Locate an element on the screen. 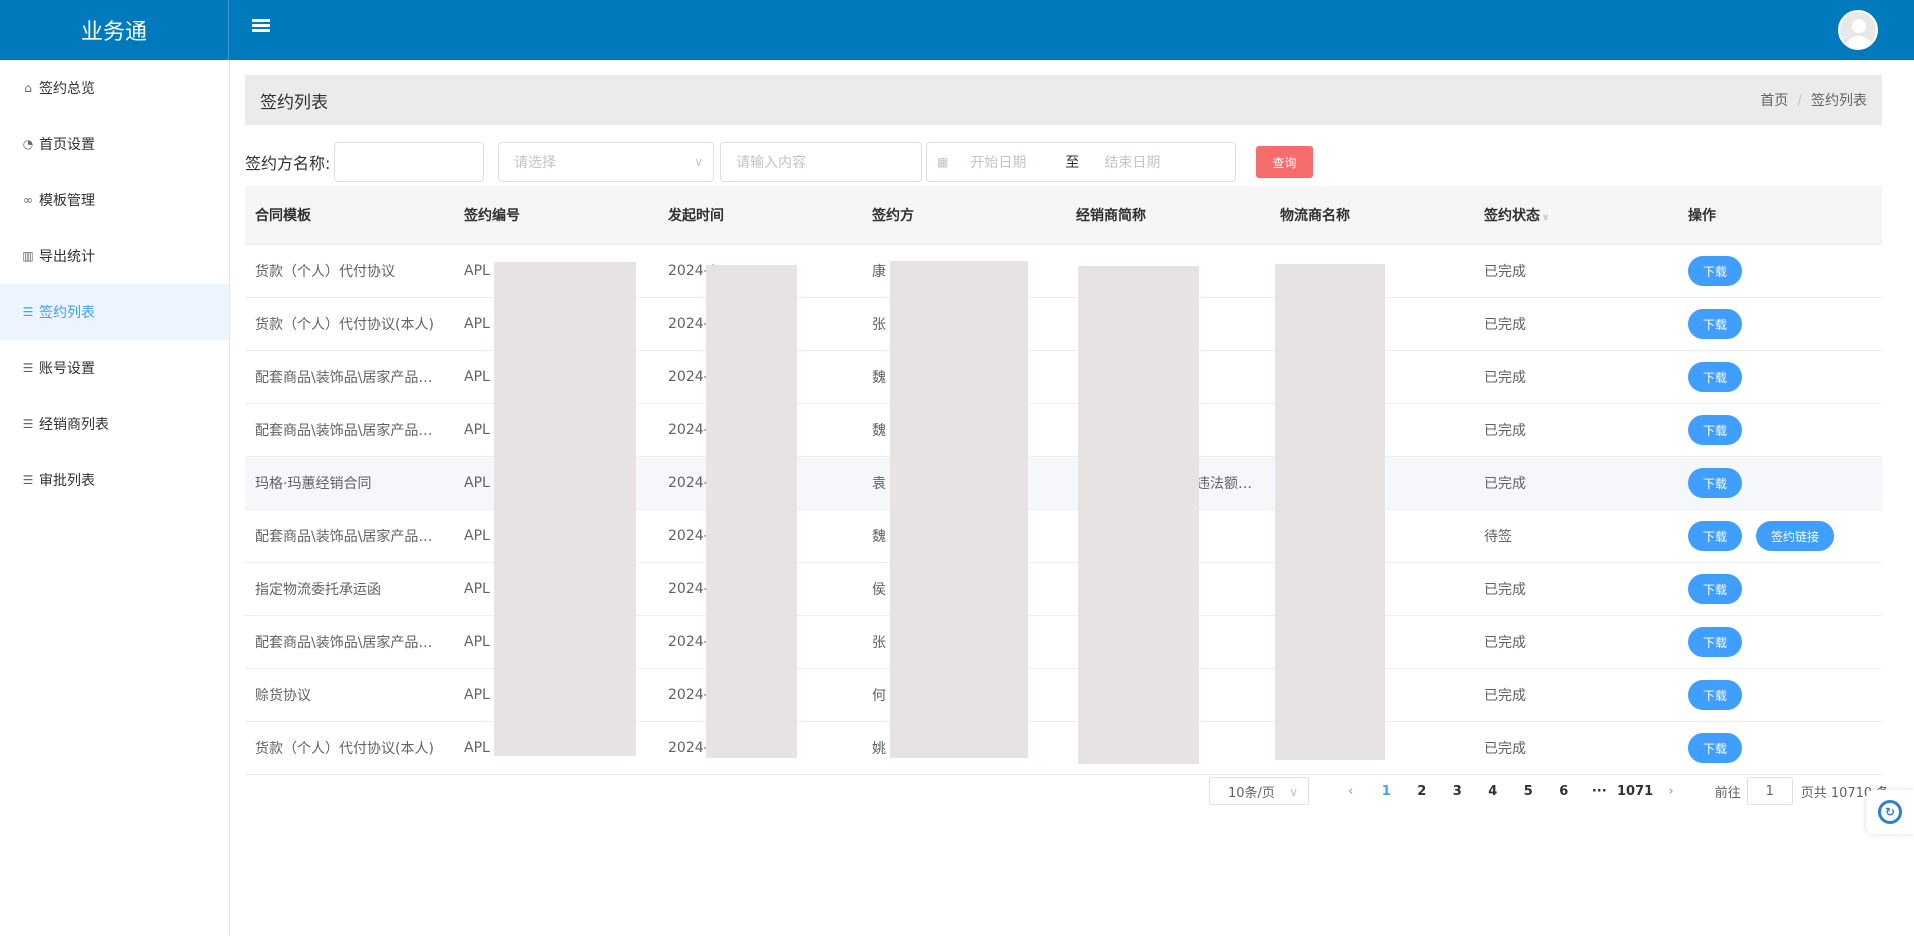 The width and height of the screenshot is (1914, 936). sidebar-item-label: 签约列表 is located at coordinates (67, 313).